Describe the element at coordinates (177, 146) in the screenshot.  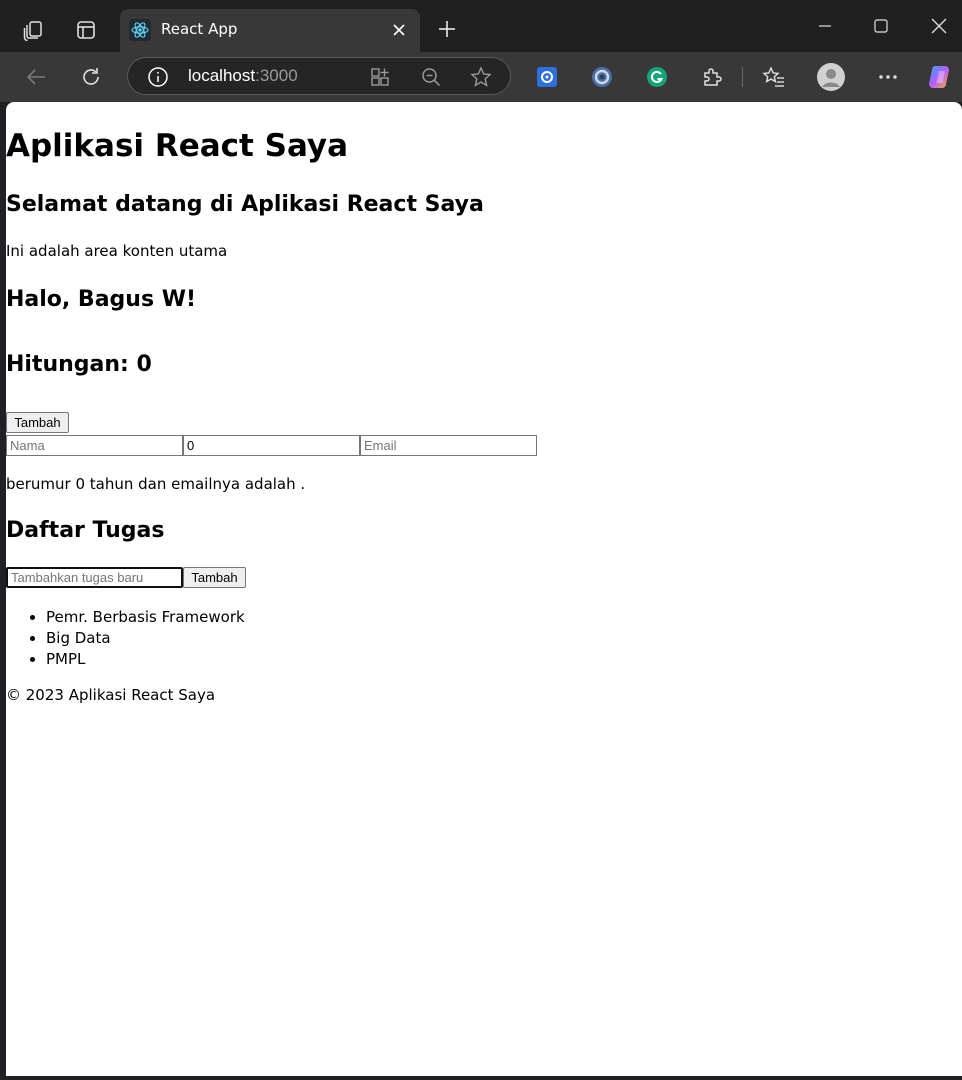
I see `app-title: Aplikasi React Saya` at that location.